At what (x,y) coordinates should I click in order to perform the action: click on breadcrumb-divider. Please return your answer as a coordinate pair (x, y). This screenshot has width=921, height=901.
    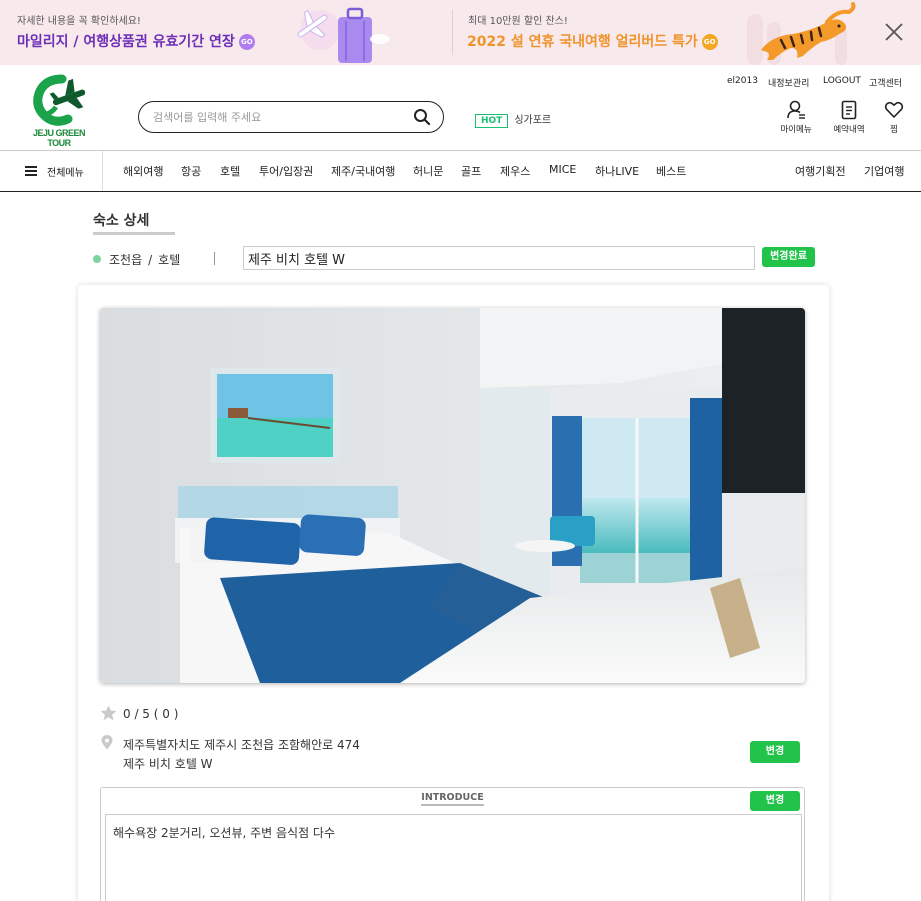
    Looking at the image, I should click on (214, 258).